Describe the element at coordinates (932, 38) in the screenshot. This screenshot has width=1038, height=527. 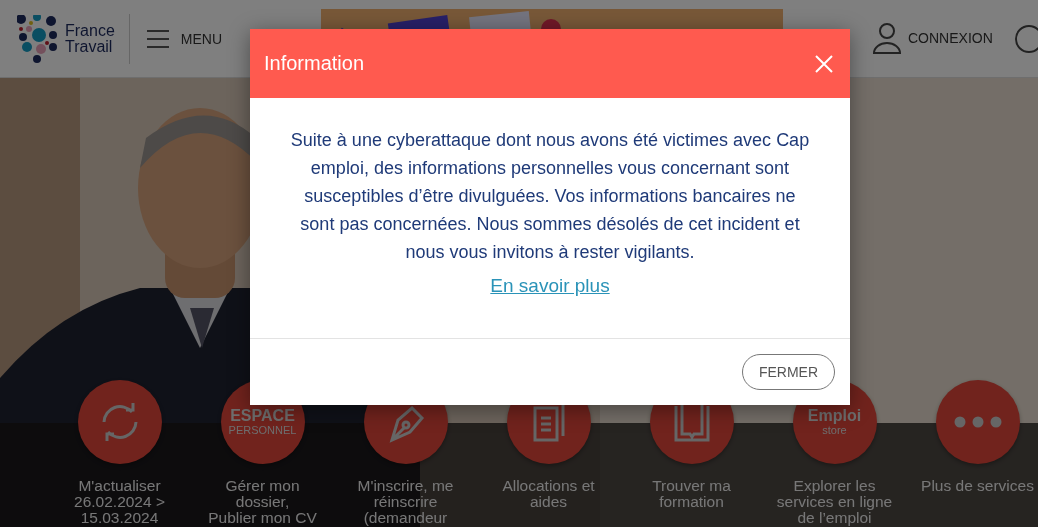
I see `login-button: CONNEXION` at that location.